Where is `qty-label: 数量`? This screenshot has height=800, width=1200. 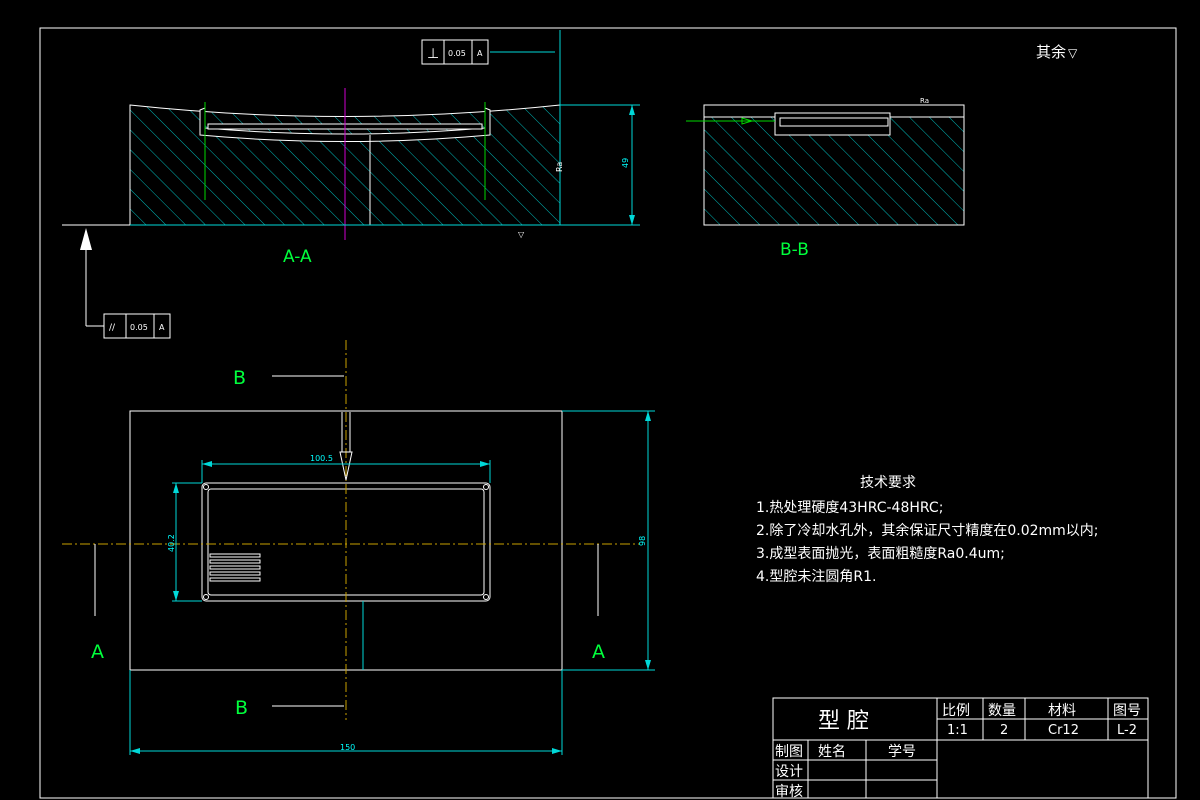
qty-label: 数量 is located at coordinates (1002, 711).